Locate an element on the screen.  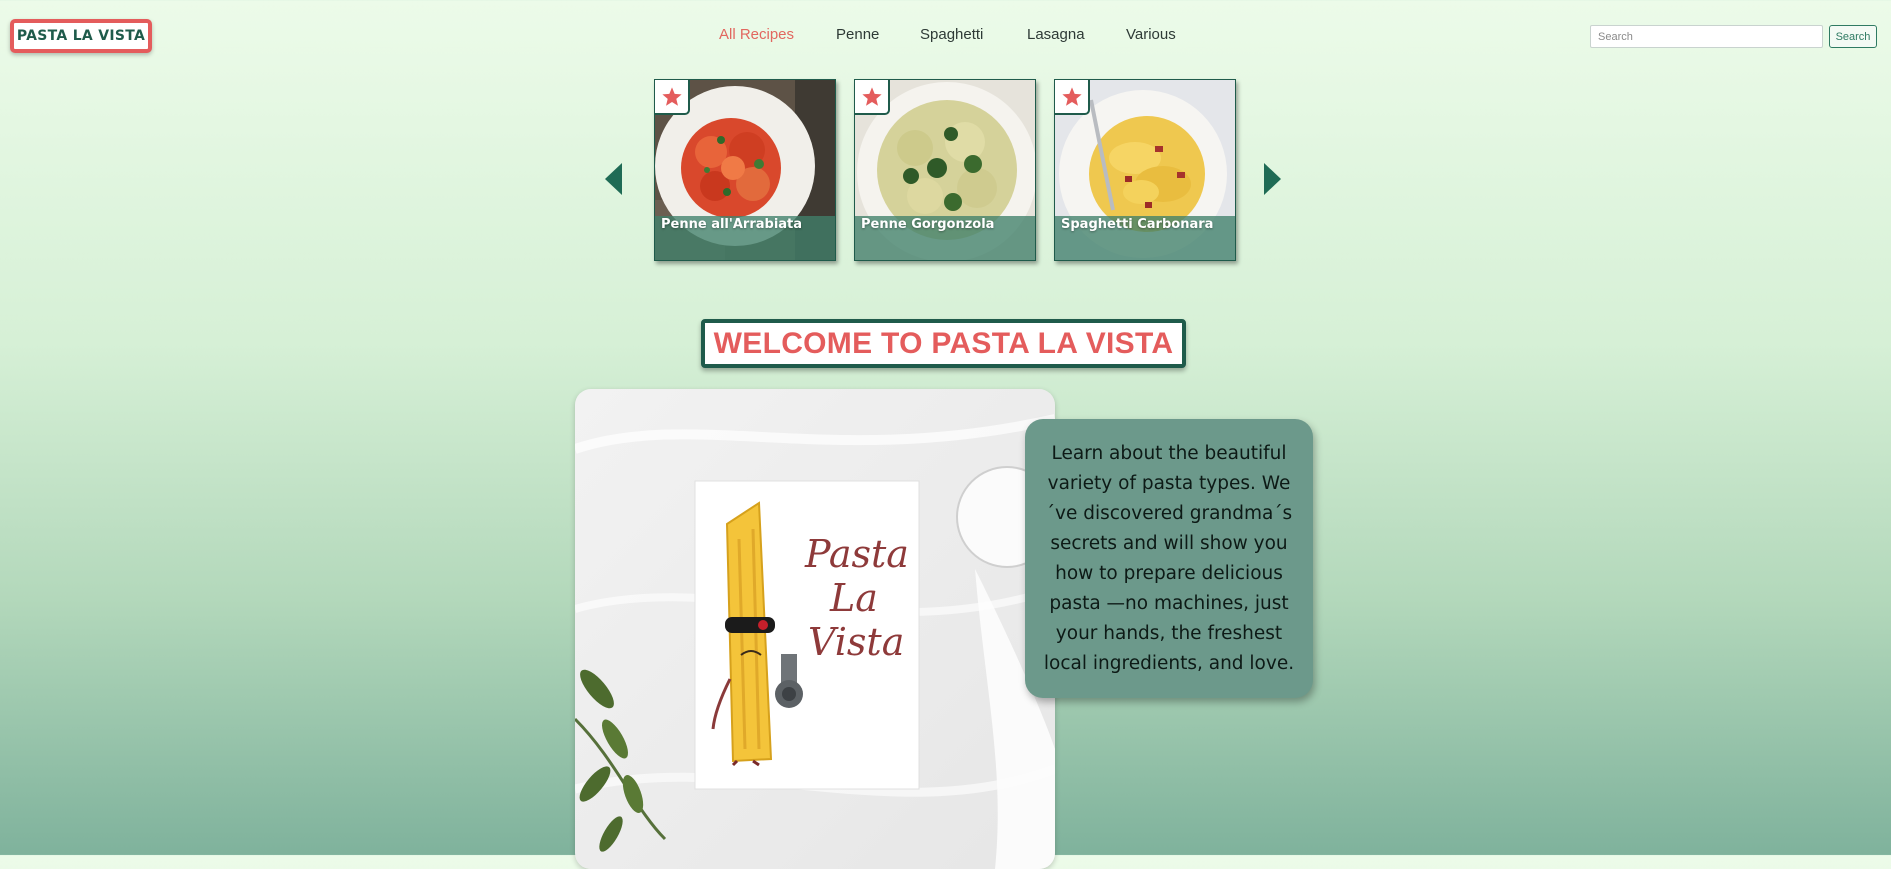
card-text-vista: Vista is located at coordinates (856, 642).